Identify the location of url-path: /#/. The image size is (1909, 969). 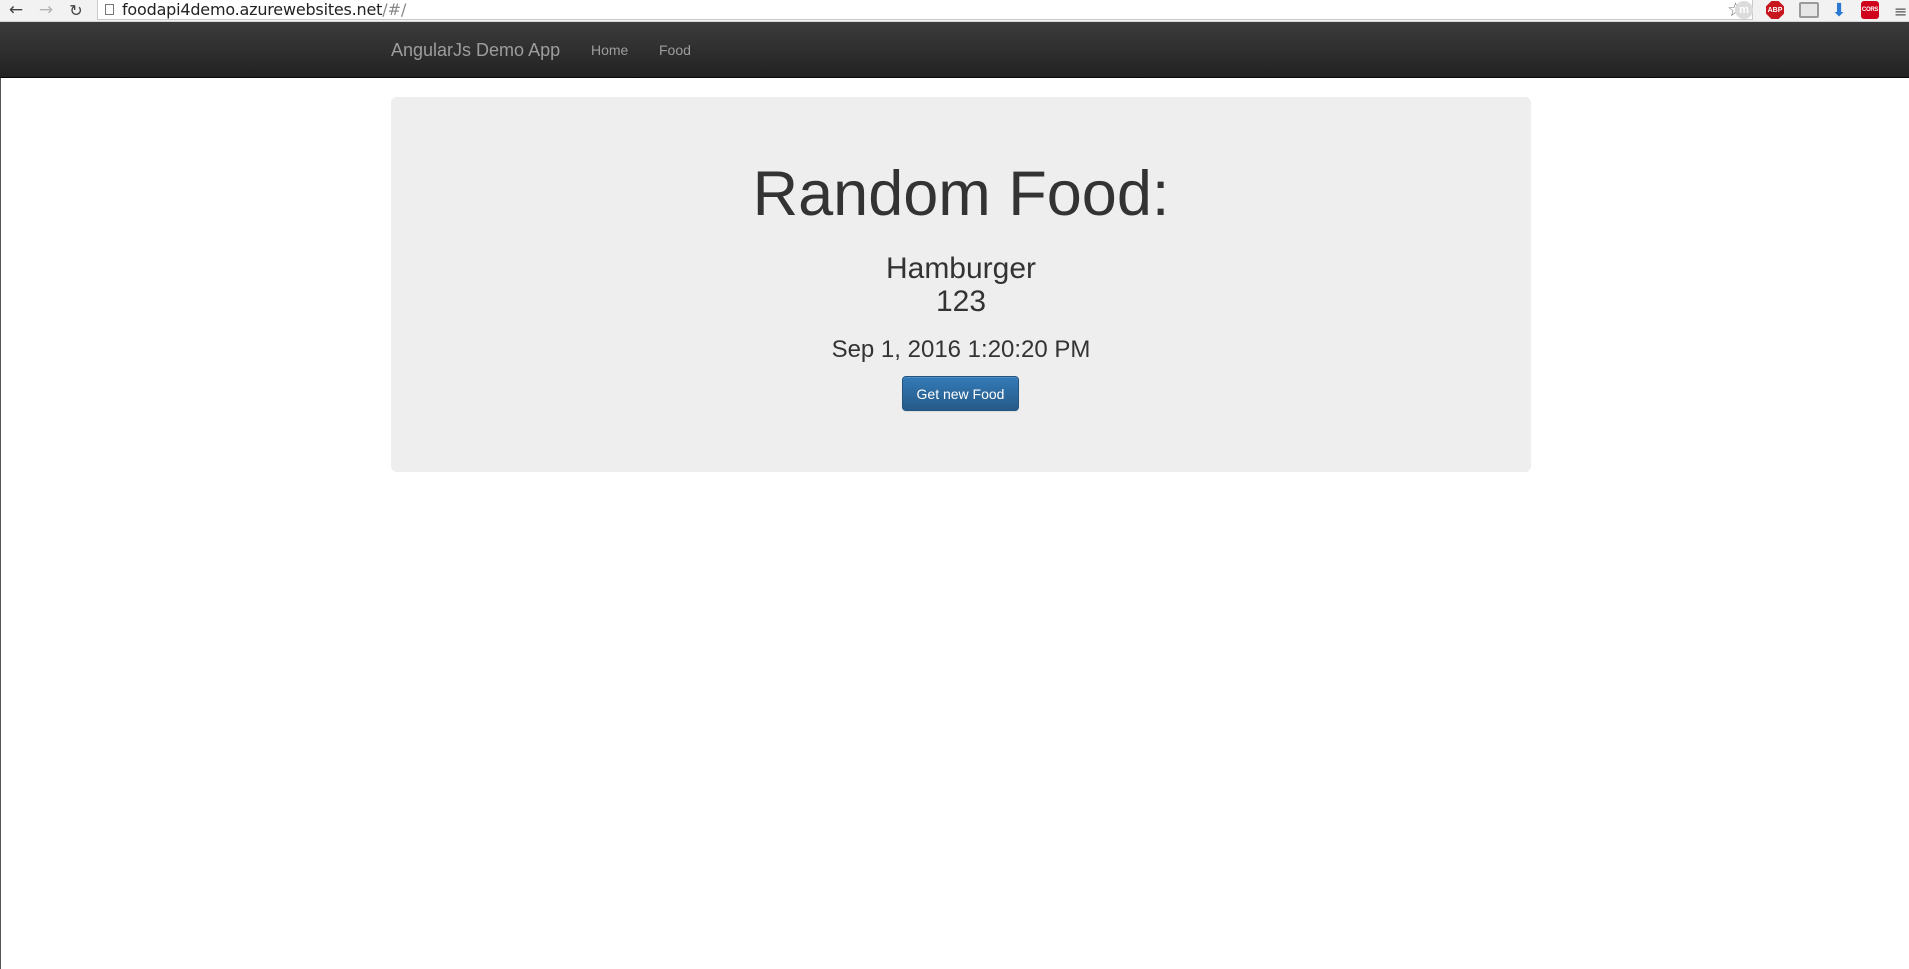
(394, 9).